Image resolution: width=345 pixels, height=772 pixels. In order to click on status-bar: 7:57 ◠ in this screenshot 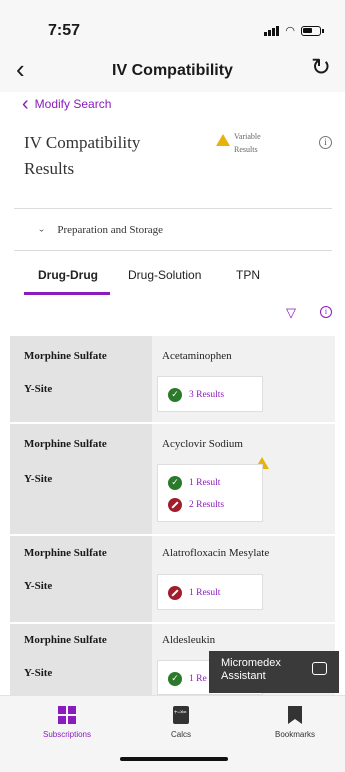, I will do `click(172, 23)`.